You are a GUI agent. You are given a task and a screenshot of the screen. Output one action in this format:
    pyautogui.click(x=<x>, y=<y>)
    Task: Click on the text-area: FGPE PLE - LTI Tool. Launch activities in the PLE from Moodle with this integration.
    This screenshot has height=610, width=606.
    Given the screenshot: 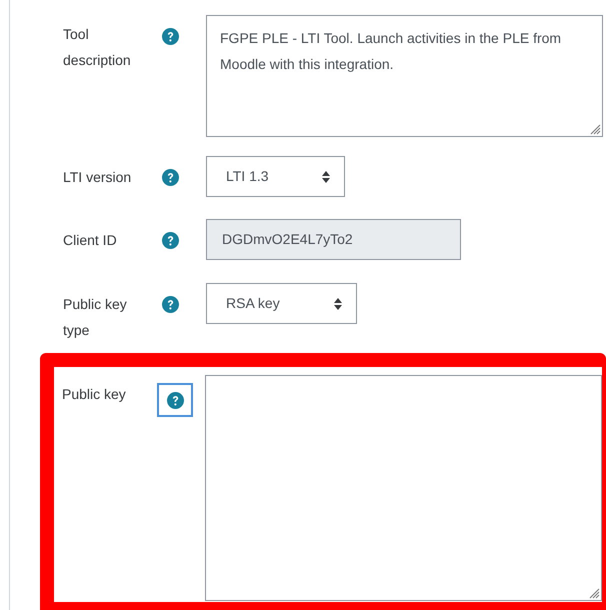 What is the action you would take?
    pyautogui.click(x=404, y=76)
    